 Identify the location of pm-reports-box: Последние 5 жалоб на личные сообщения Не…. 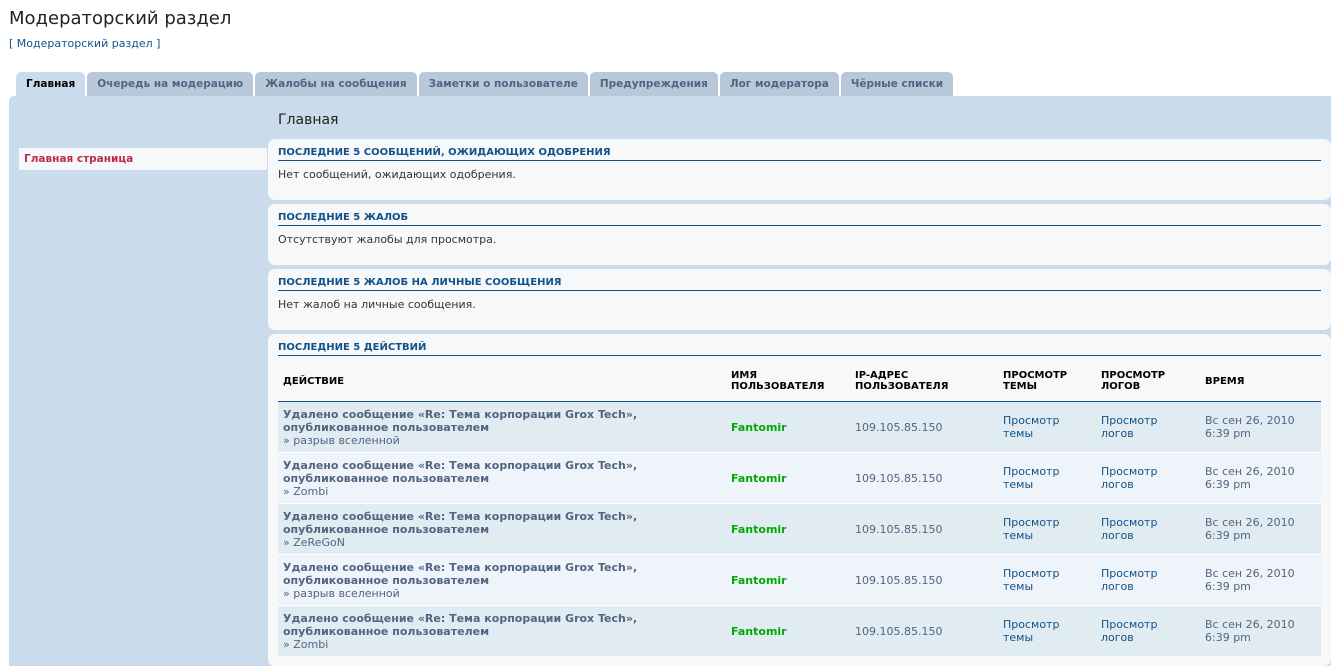
(799, 299).